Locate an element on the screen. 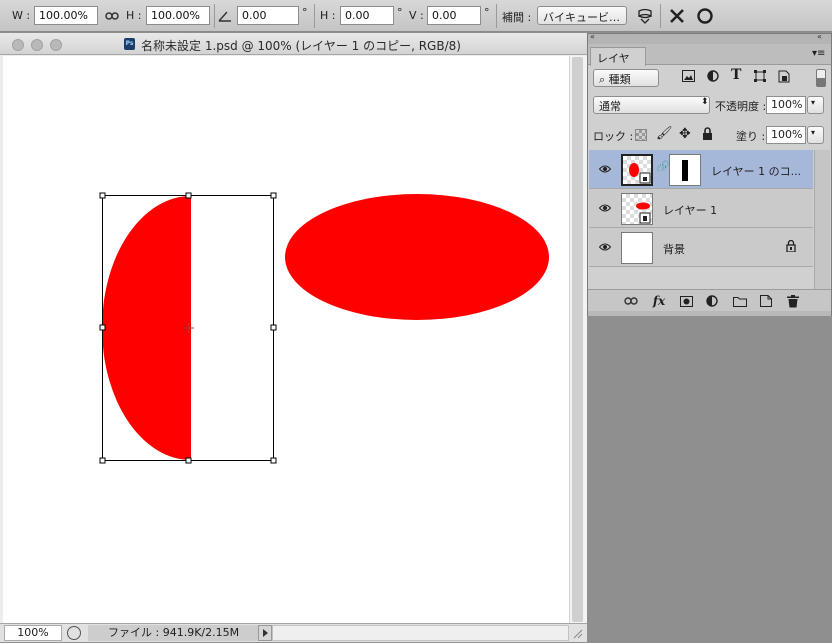  width-label: W : is located at coordinates (21, 15).